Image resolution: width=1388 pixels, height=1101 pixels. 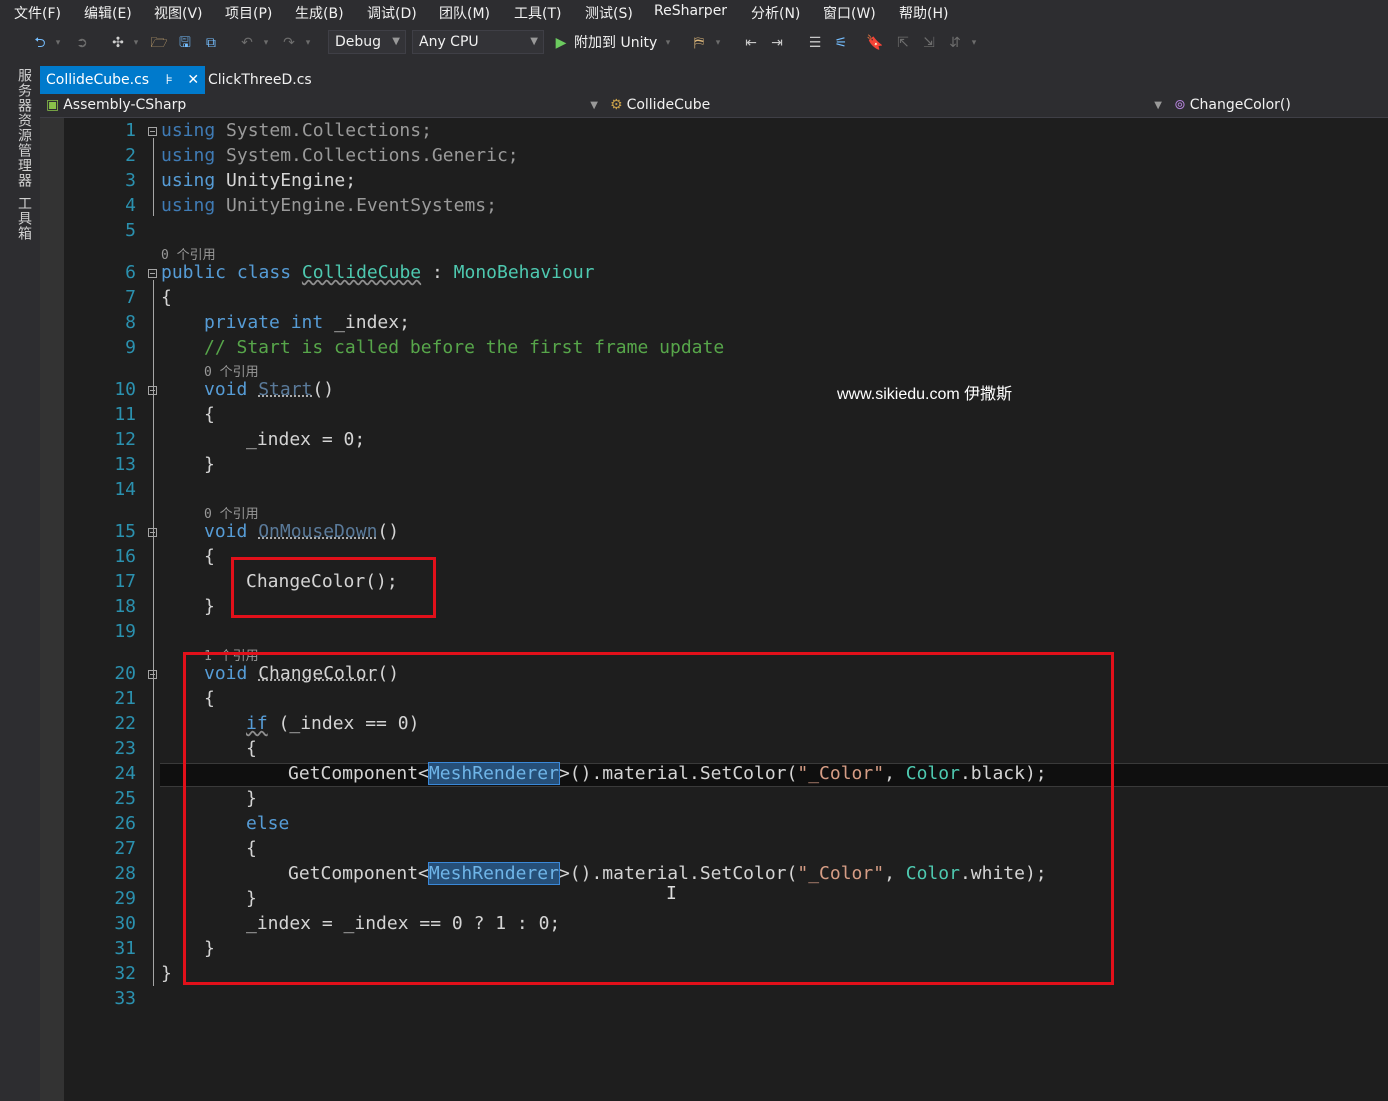 What do you see at coordinates (464, 13) in the screenshot?
I see `menu-team: 团队(M)` at bounding box center [464, 13].